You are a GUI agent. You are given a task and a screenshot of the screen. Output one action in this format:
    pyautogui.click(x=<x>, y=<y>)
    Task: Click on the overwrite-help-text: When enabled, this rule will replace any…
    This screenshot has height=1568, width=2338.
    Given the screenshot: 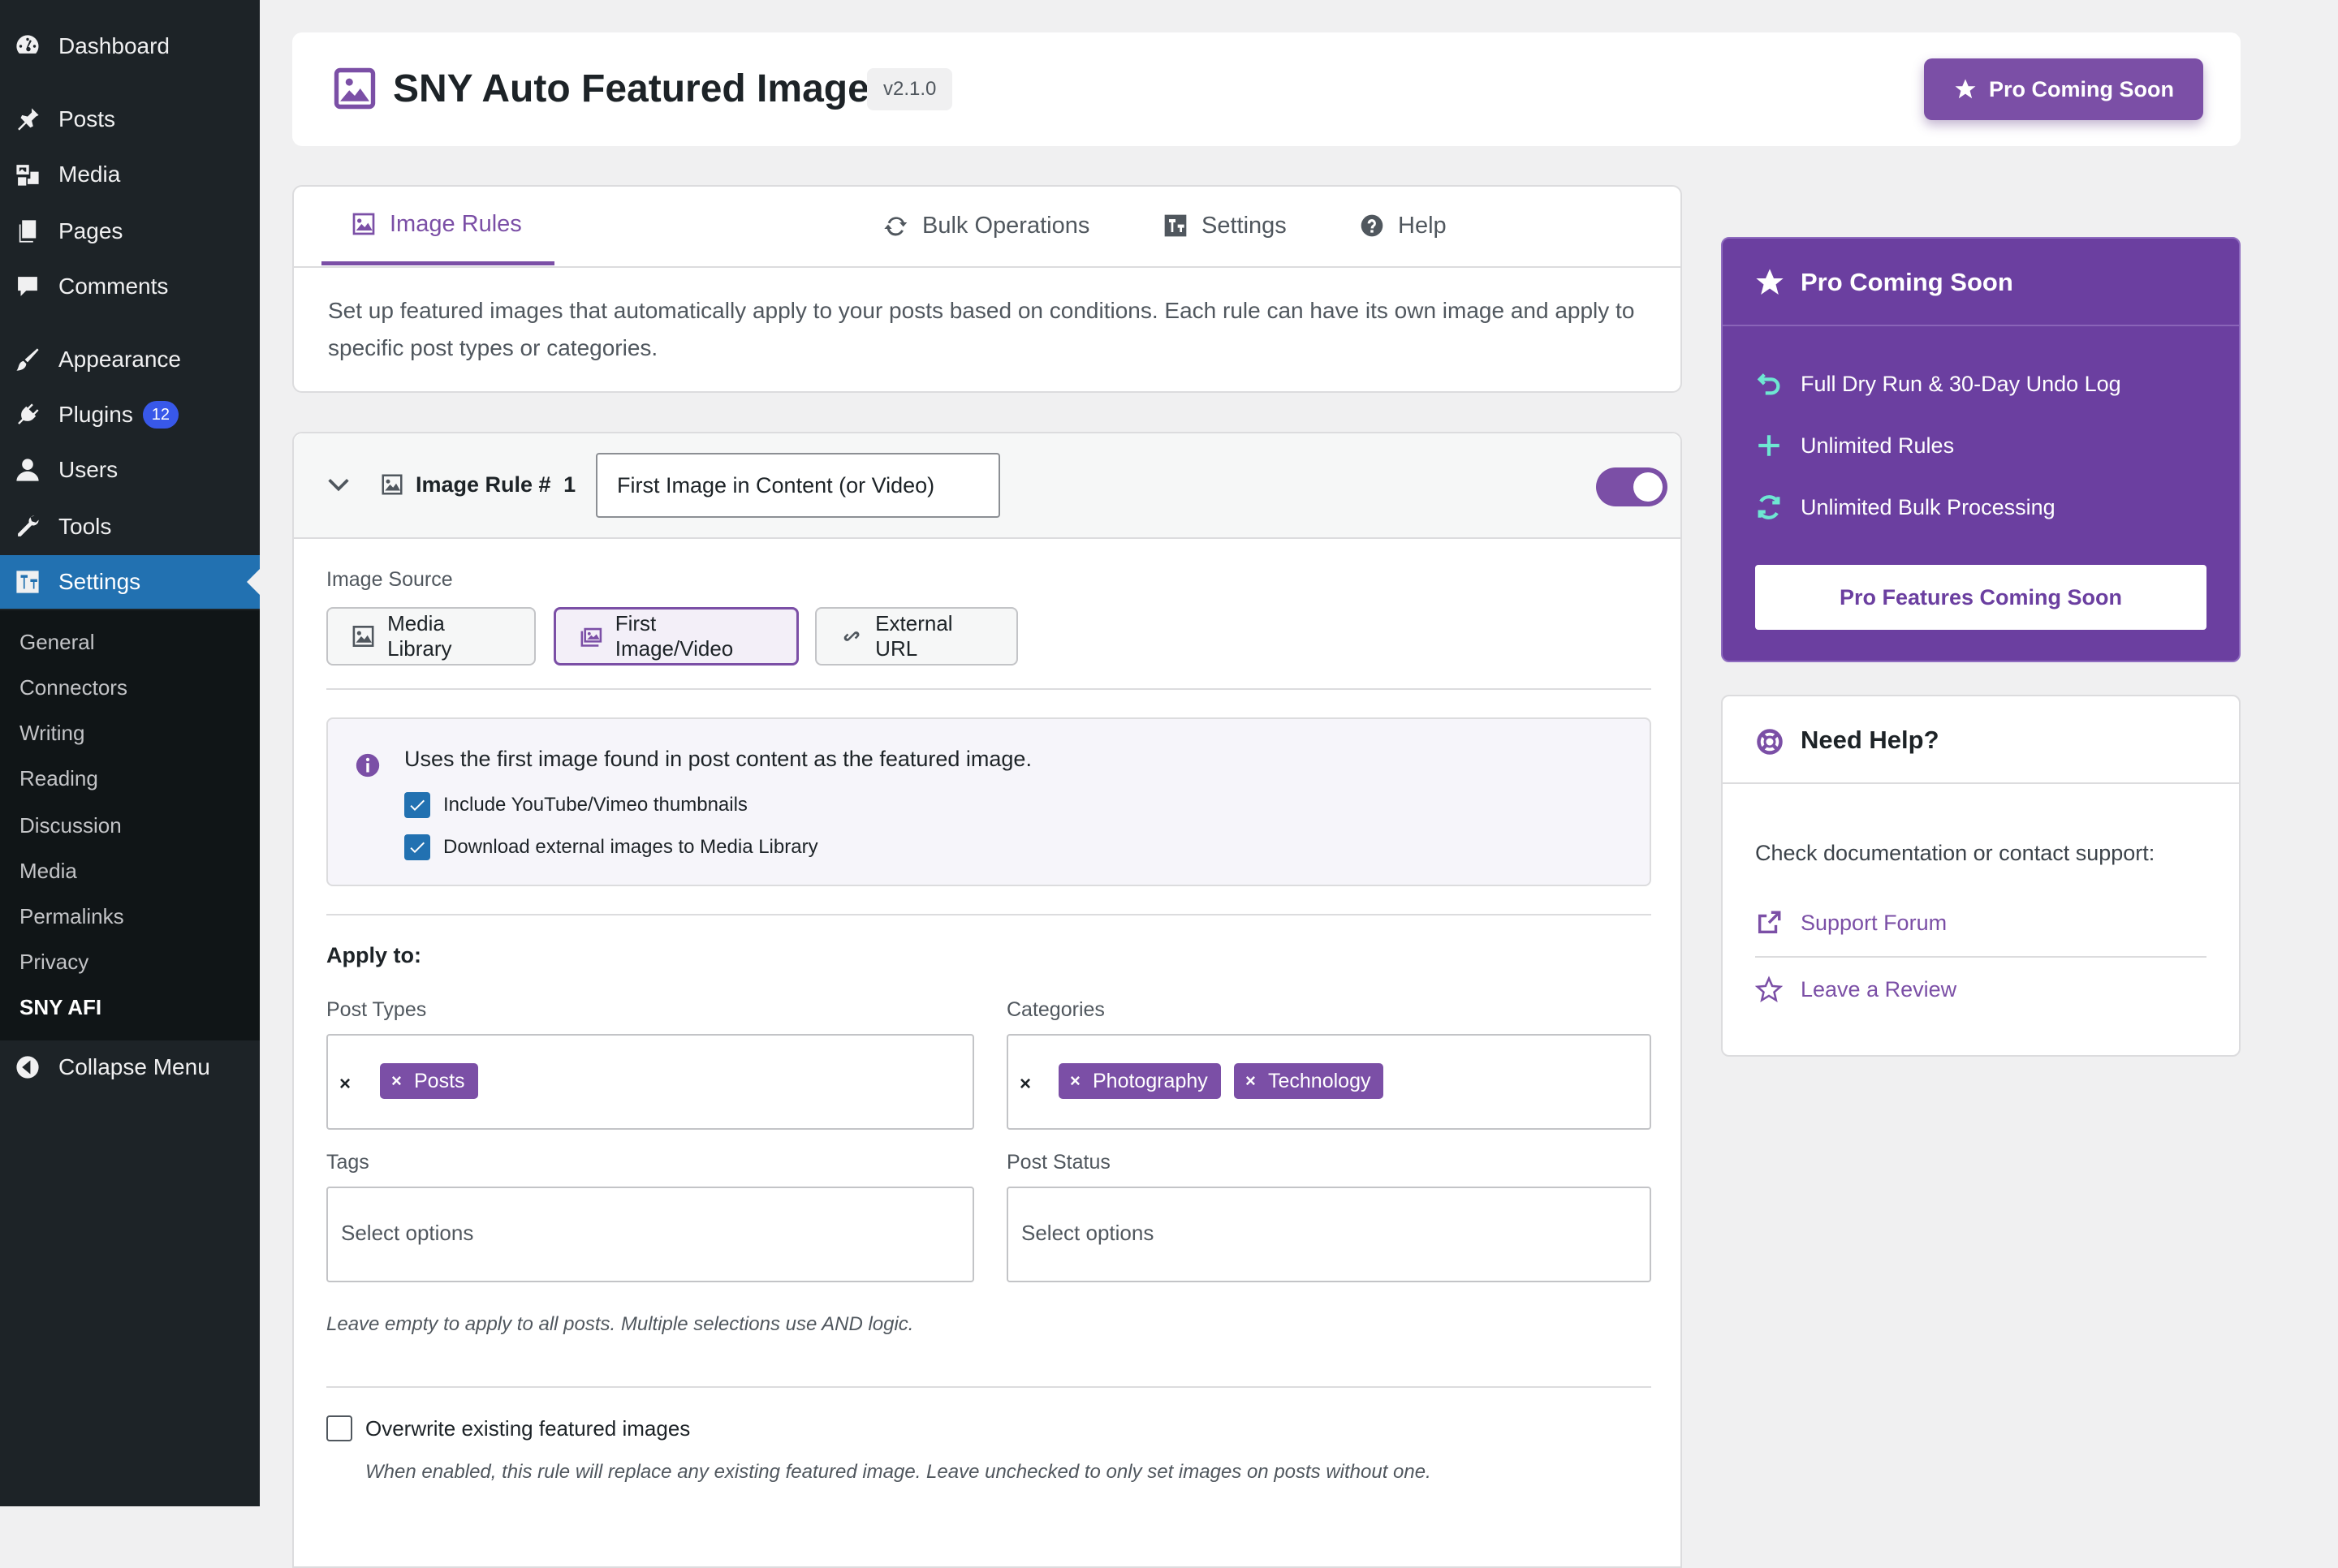 What is the action you would take?
    pyautogui.click(x=898, y=1472)
    